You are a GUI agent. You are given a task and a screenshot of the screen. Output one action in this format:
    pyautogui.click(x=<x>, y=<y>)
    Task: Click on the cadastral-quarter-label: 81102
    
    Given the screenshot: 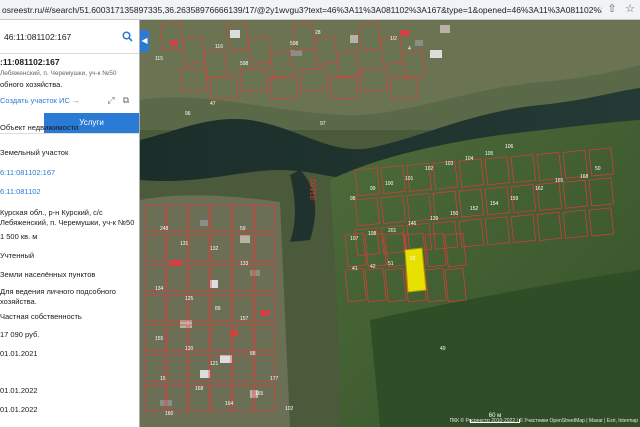 What is the action you would take?
    pyautogui.click(x=313, y=189)
    